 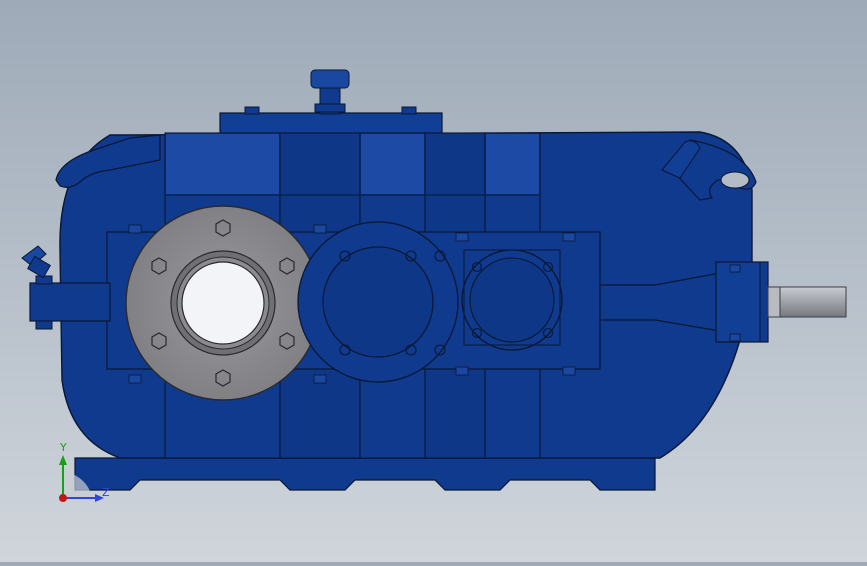 I want to click on inspection-cover, so click(x=331, y=123).